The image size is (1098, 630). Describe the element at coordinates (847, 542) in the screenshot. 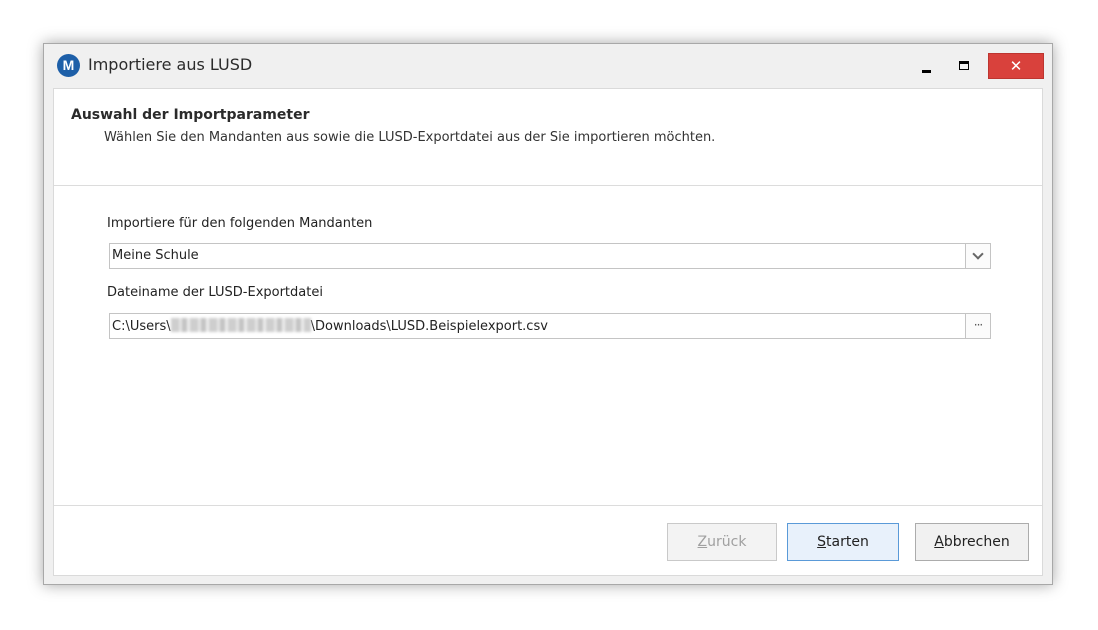

I see `start-button-label: tarten` at that location.